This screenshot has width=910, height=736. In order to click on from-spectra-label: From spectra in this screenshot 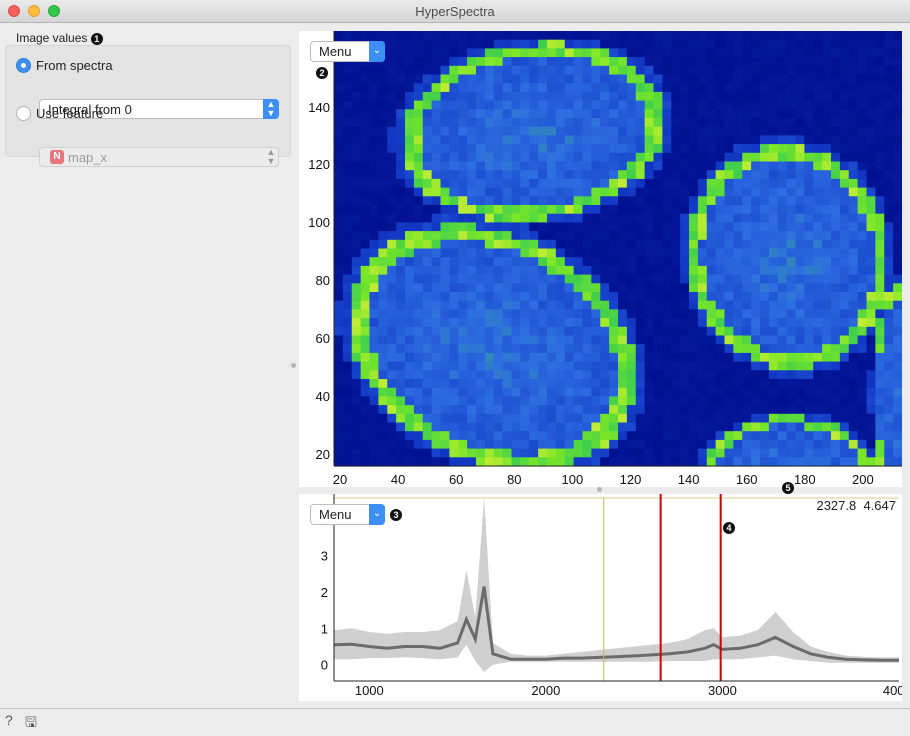, I will do `click(74, 65)`.